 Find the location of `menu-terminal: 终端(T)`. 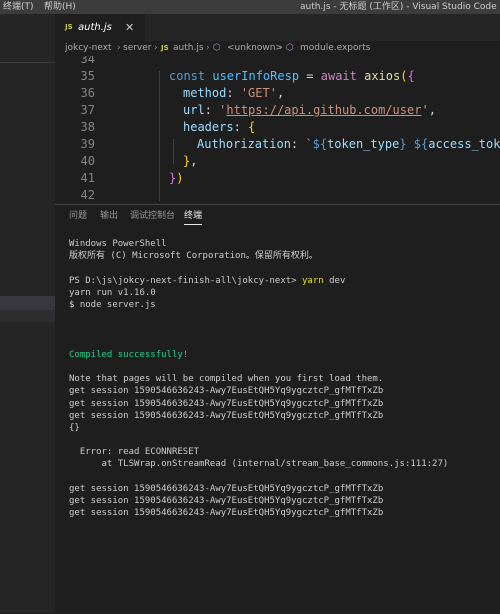

menu-terminal: 终端(T) is located at coordinates (18, 7).